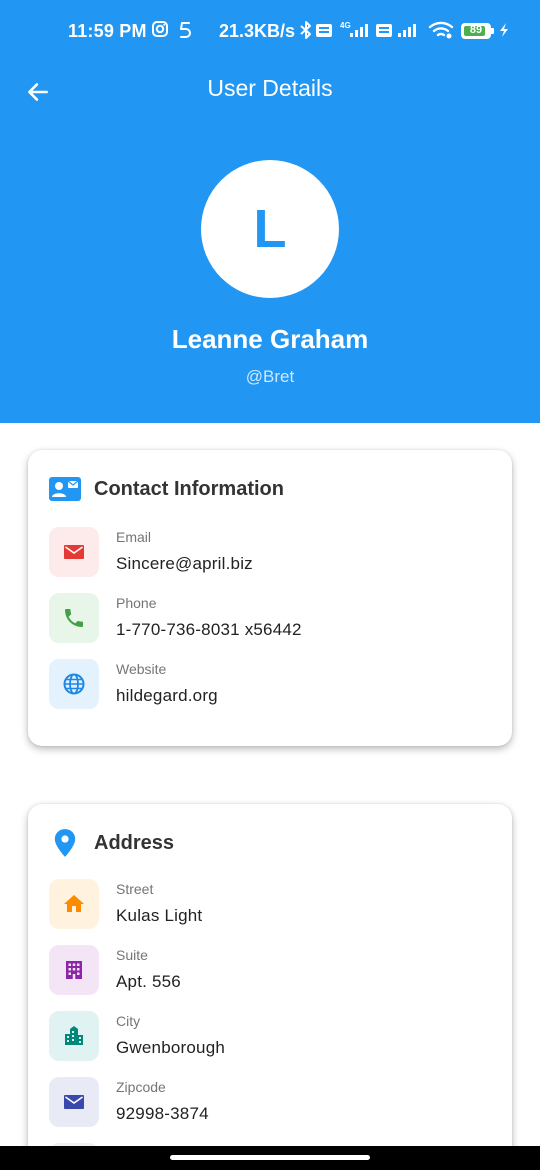 The height and width of the screenshot is (1170, 540). I want to click on website-row: Website hildegard.org, so click(269, 684).